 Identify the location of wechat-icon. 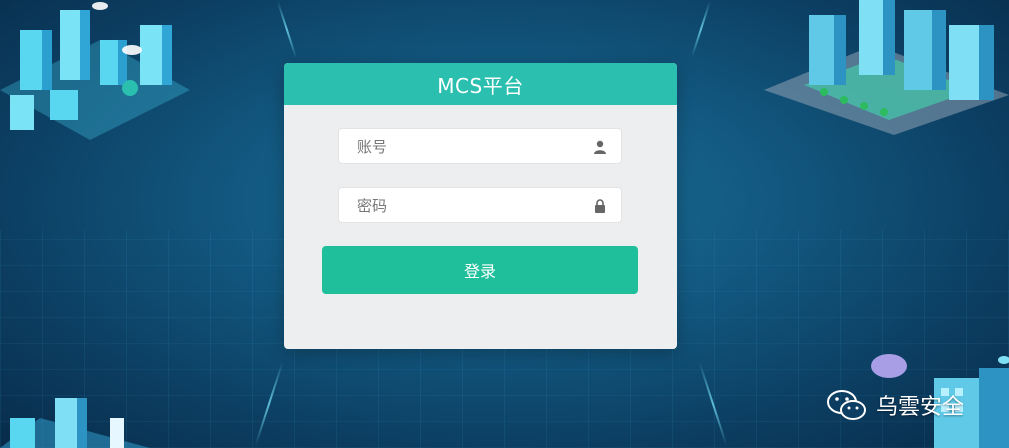
(846, 405).